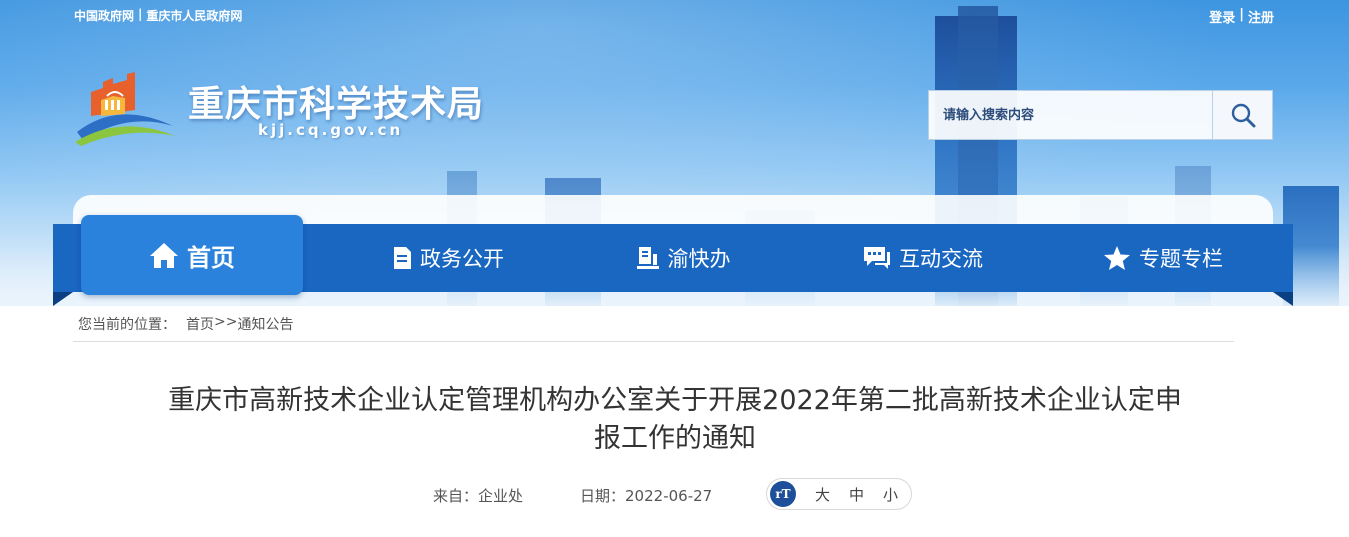 This screenshot has width=1349, height=537. I want to click on breadcrumb-current-link: 通知公告, so click(265, 324).